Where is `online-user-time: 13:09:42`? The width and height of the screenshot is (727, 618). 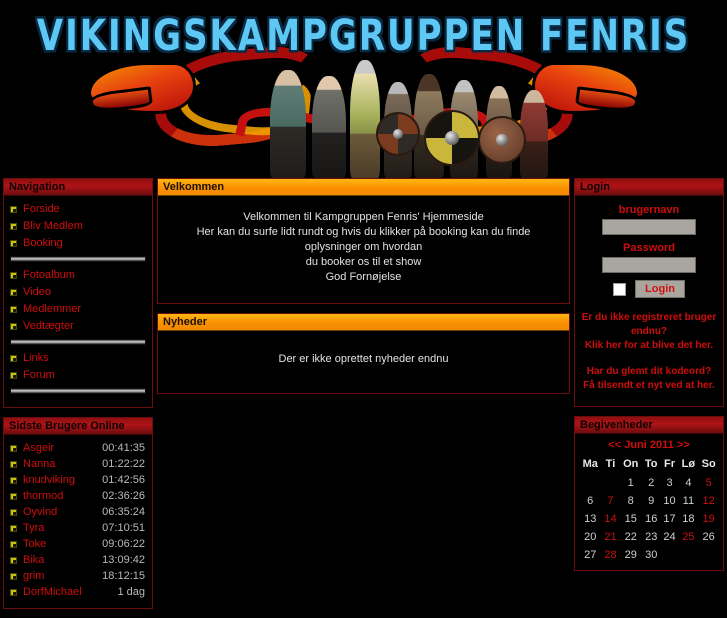 online-user-time: 13:09:42 is located at coordinates (123, 560).